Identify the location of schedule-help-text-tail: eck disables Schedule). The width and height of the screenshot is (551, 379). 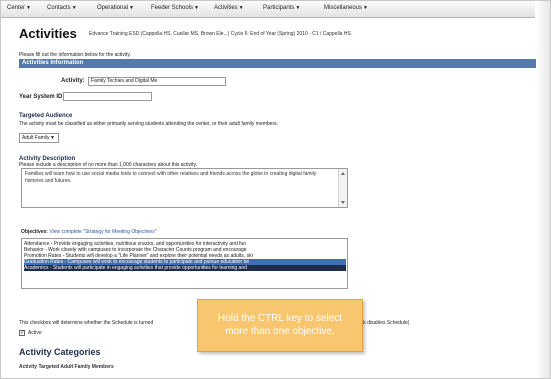
(384, 323).